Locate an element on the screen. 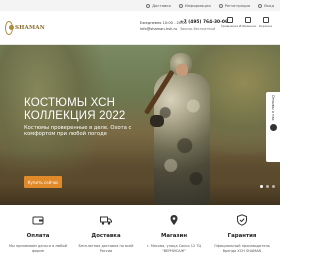  reviews-icon is located at coordinates (273, 127).